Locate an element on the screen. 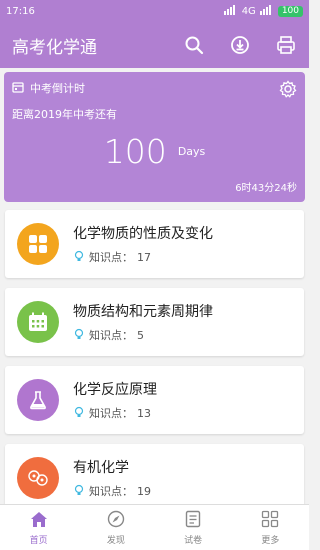 Image resolution: width=320 pixels, height=550 pixels. topic-card: 化学物质的性质及变化 知识点： 17 is located at coordinates (154, 244).